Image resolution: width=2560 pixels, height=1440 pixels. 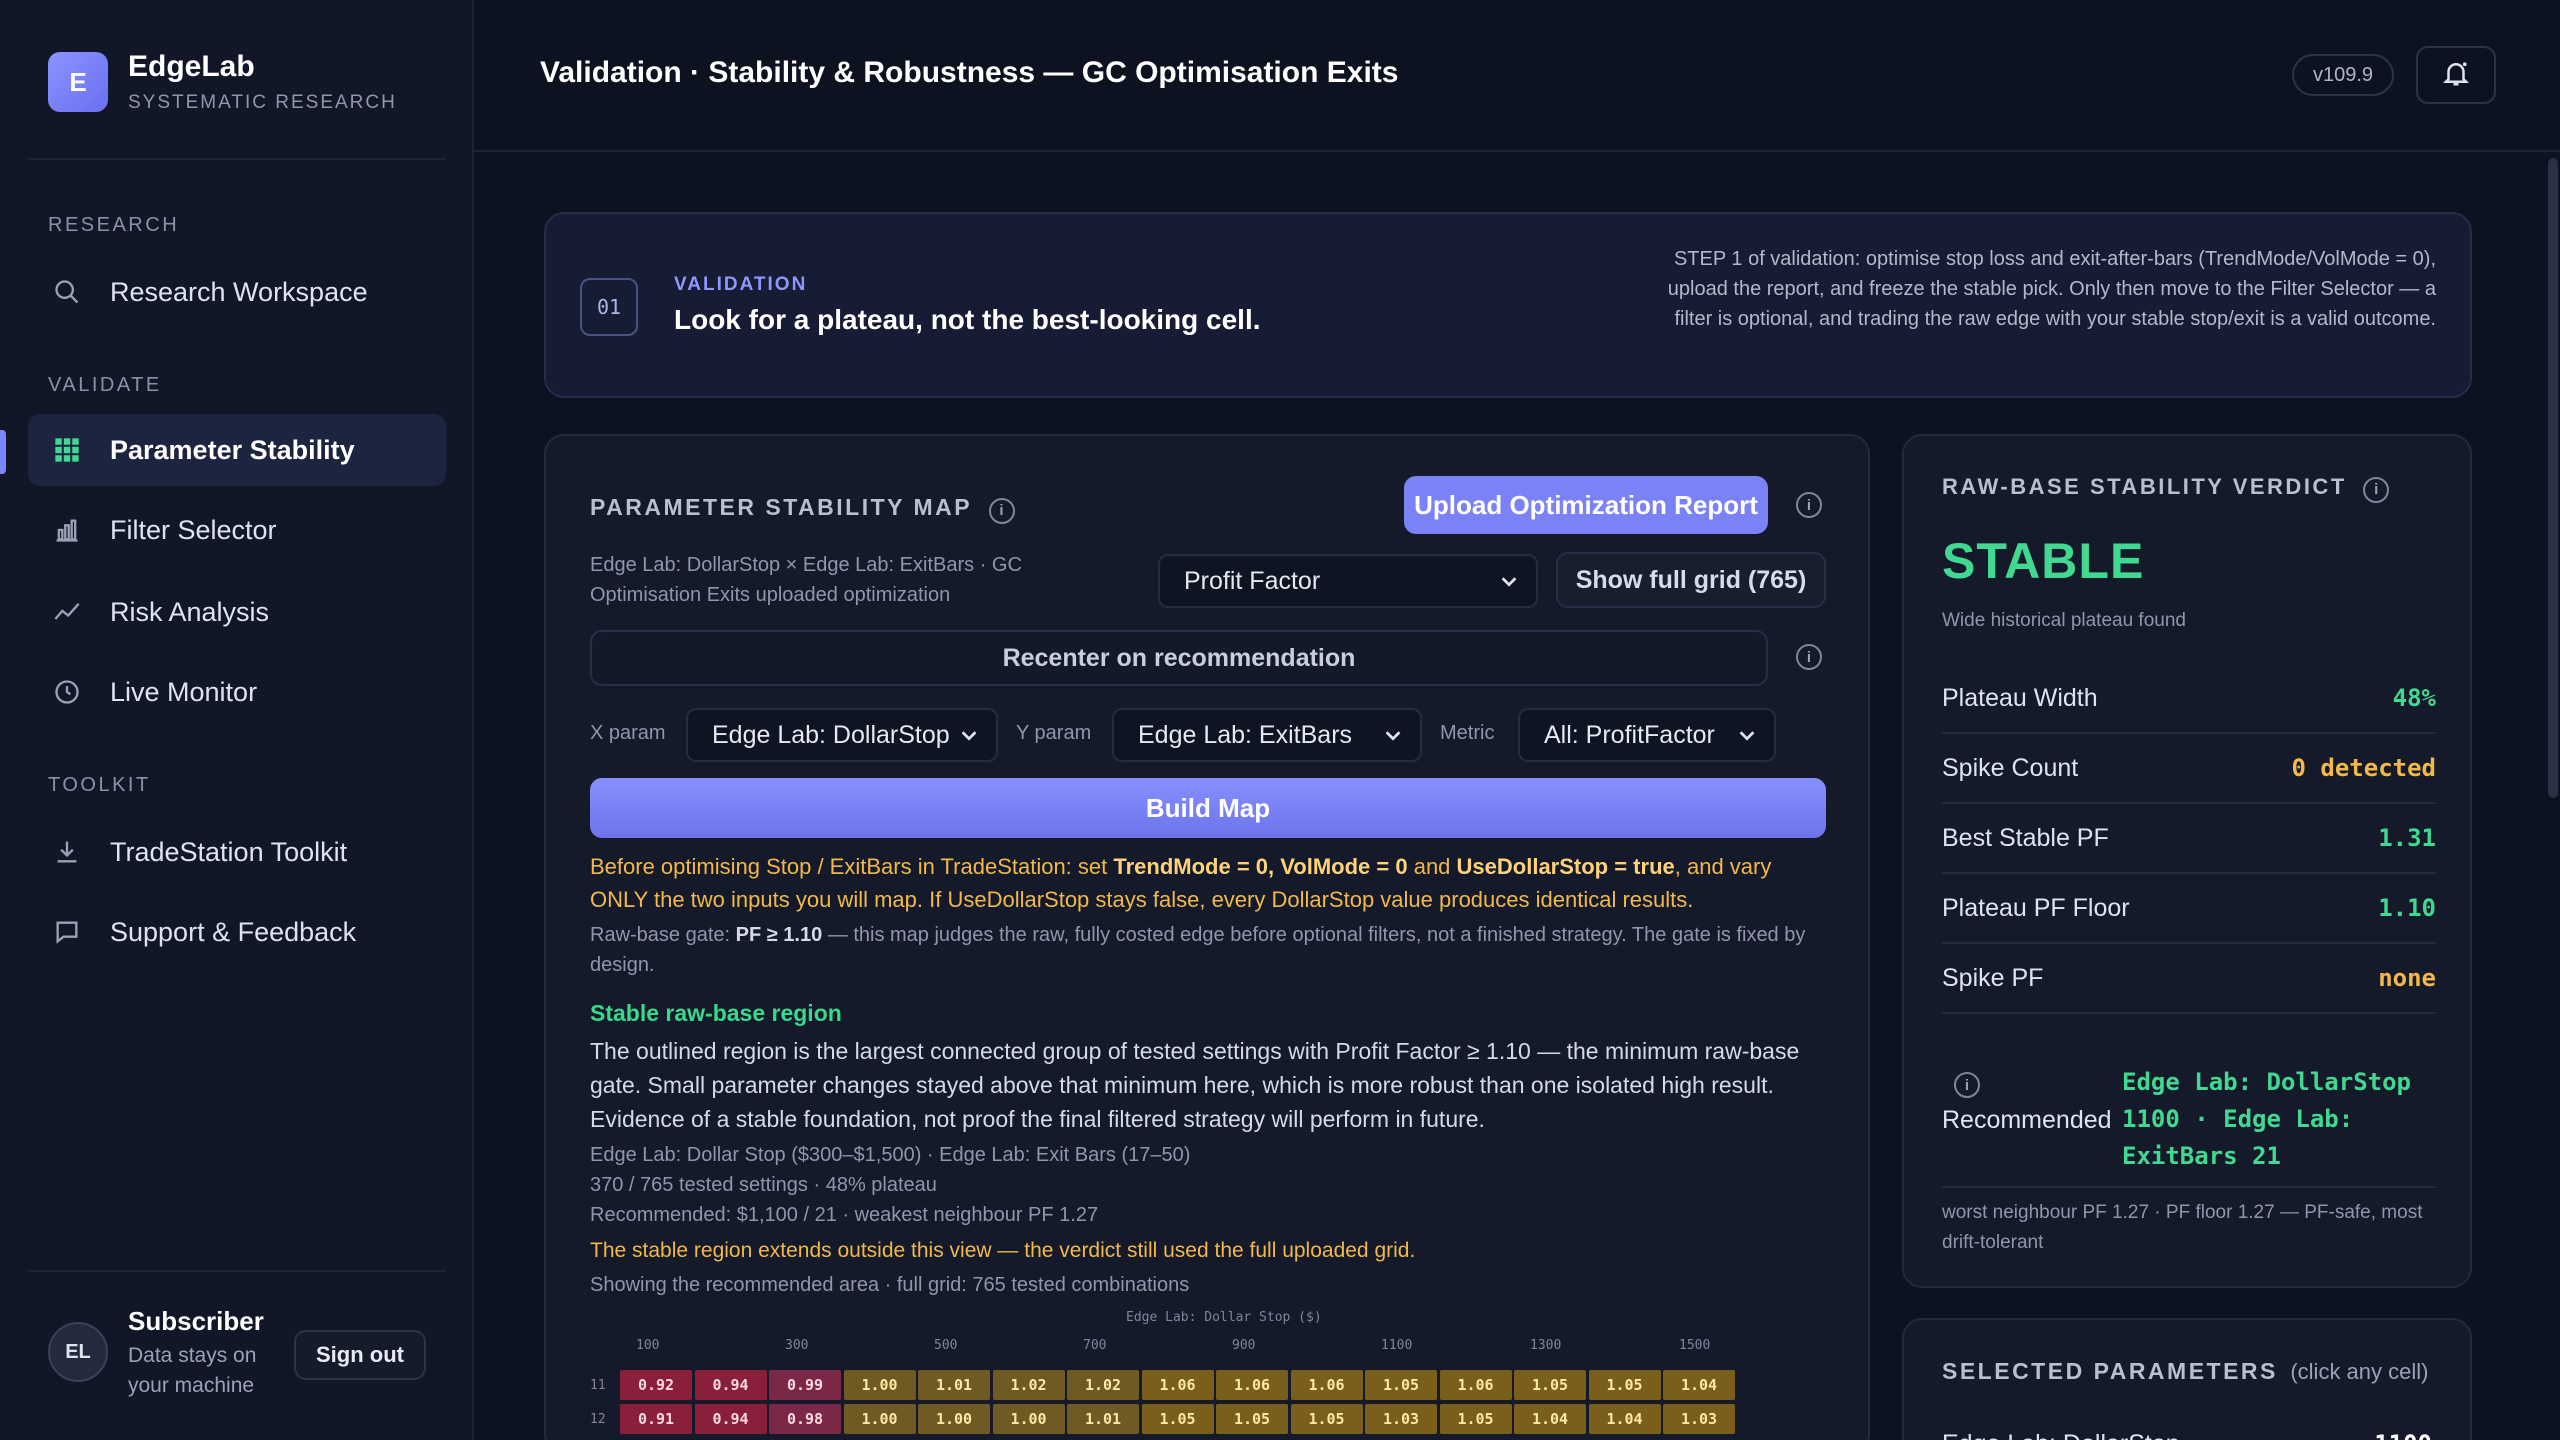 What do you see at coordinates (609, 307) in the screenshot?
I see `step-number: 01` at bounding box center [609, 307].